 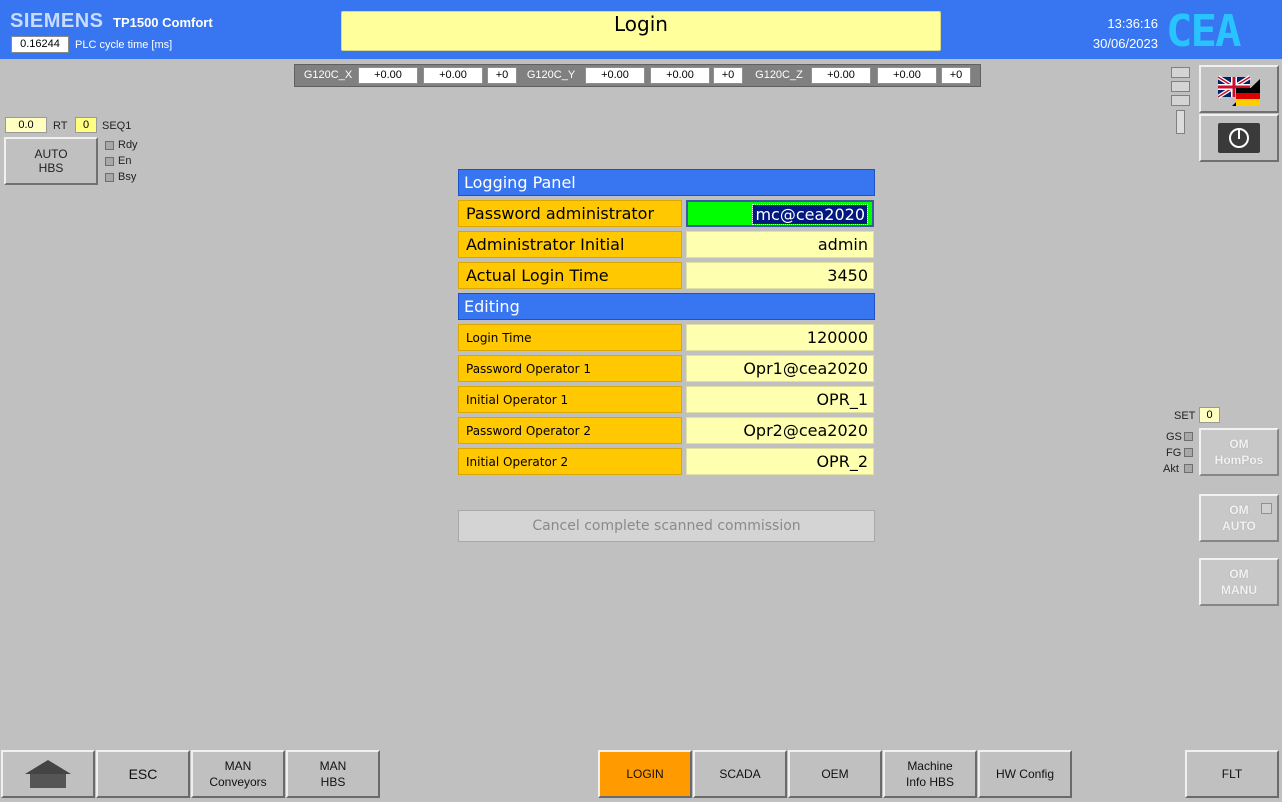 I want to click on password-operator-1-input: Opr1@cea2020, so click(x=780, y=368).